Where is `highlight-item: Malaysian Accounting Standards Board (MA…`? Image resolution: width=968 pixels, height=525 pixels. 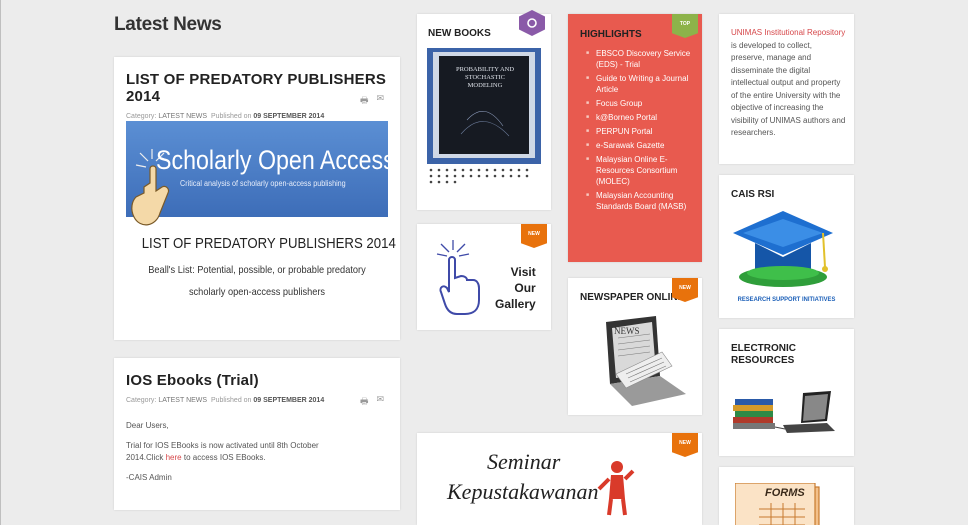
highlight-item: Malaysian Accounting Standards Board (MA… is located at coordinates (642, 201).